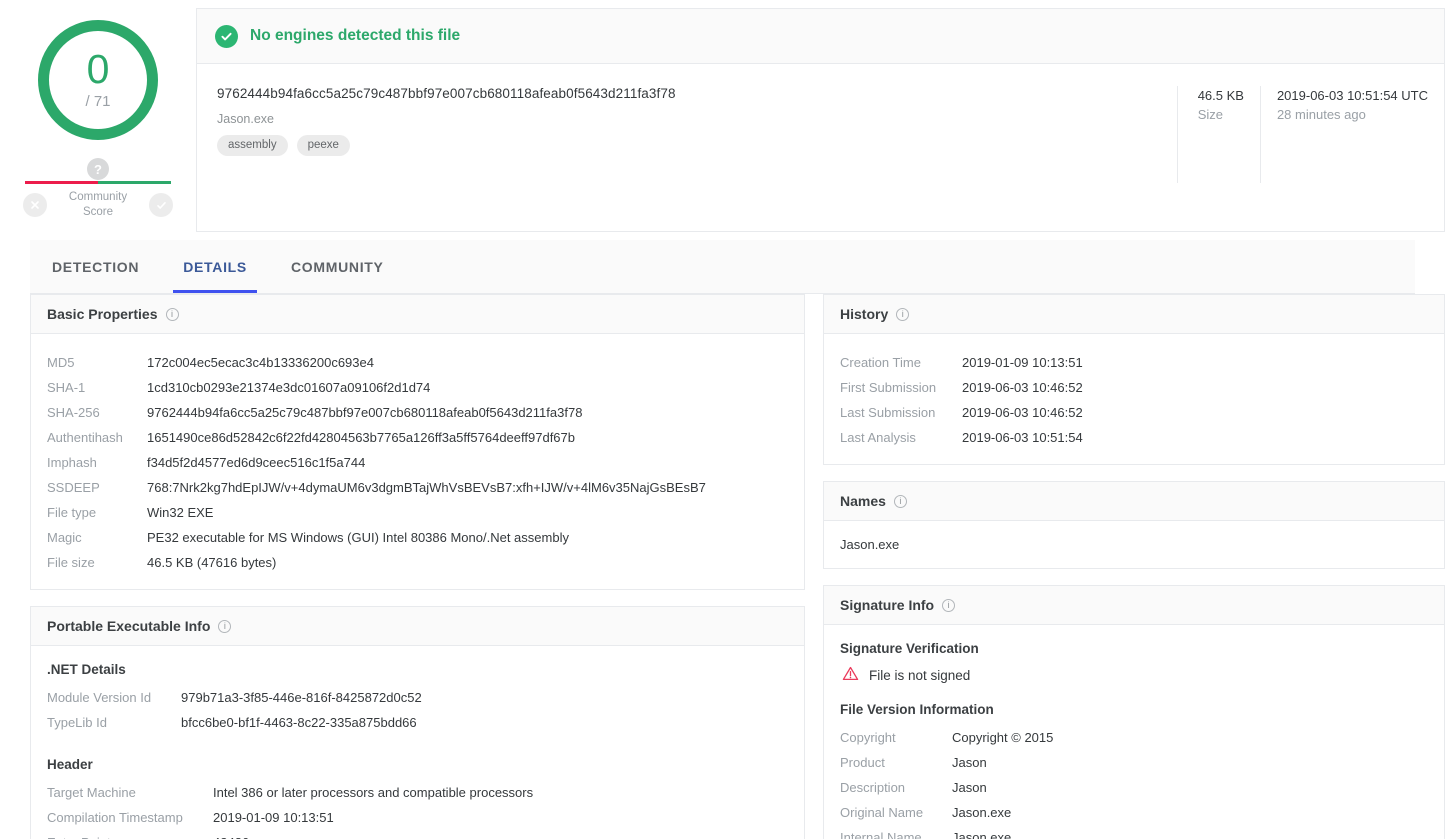  I want to click on property-key: Authentihash, so click(85, 437).